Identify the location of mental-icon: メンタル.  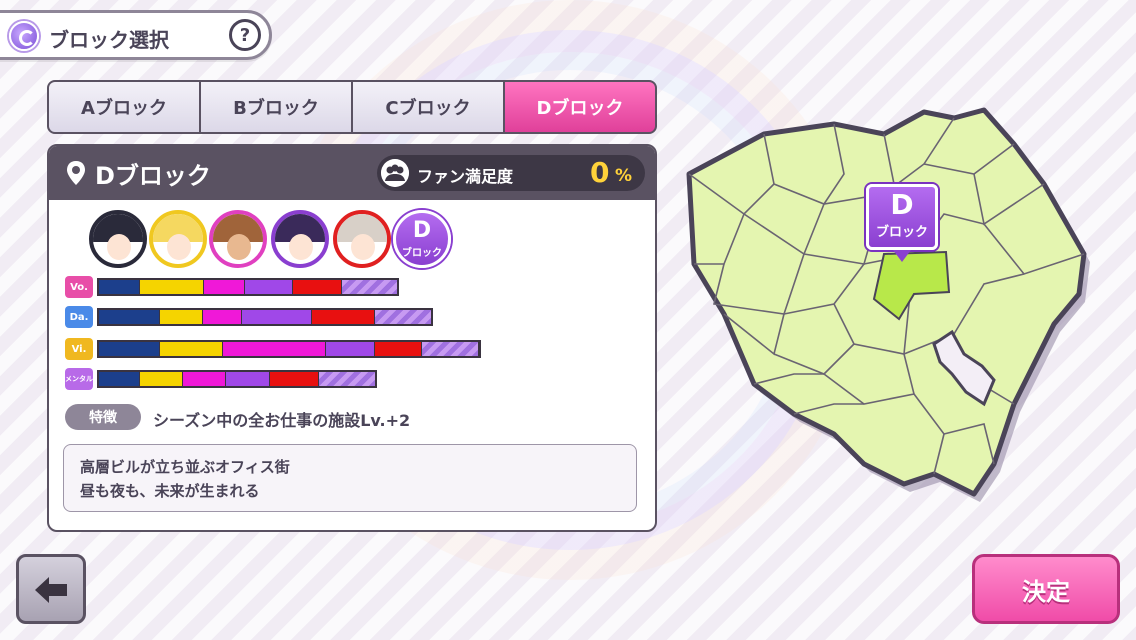
(79, 379).